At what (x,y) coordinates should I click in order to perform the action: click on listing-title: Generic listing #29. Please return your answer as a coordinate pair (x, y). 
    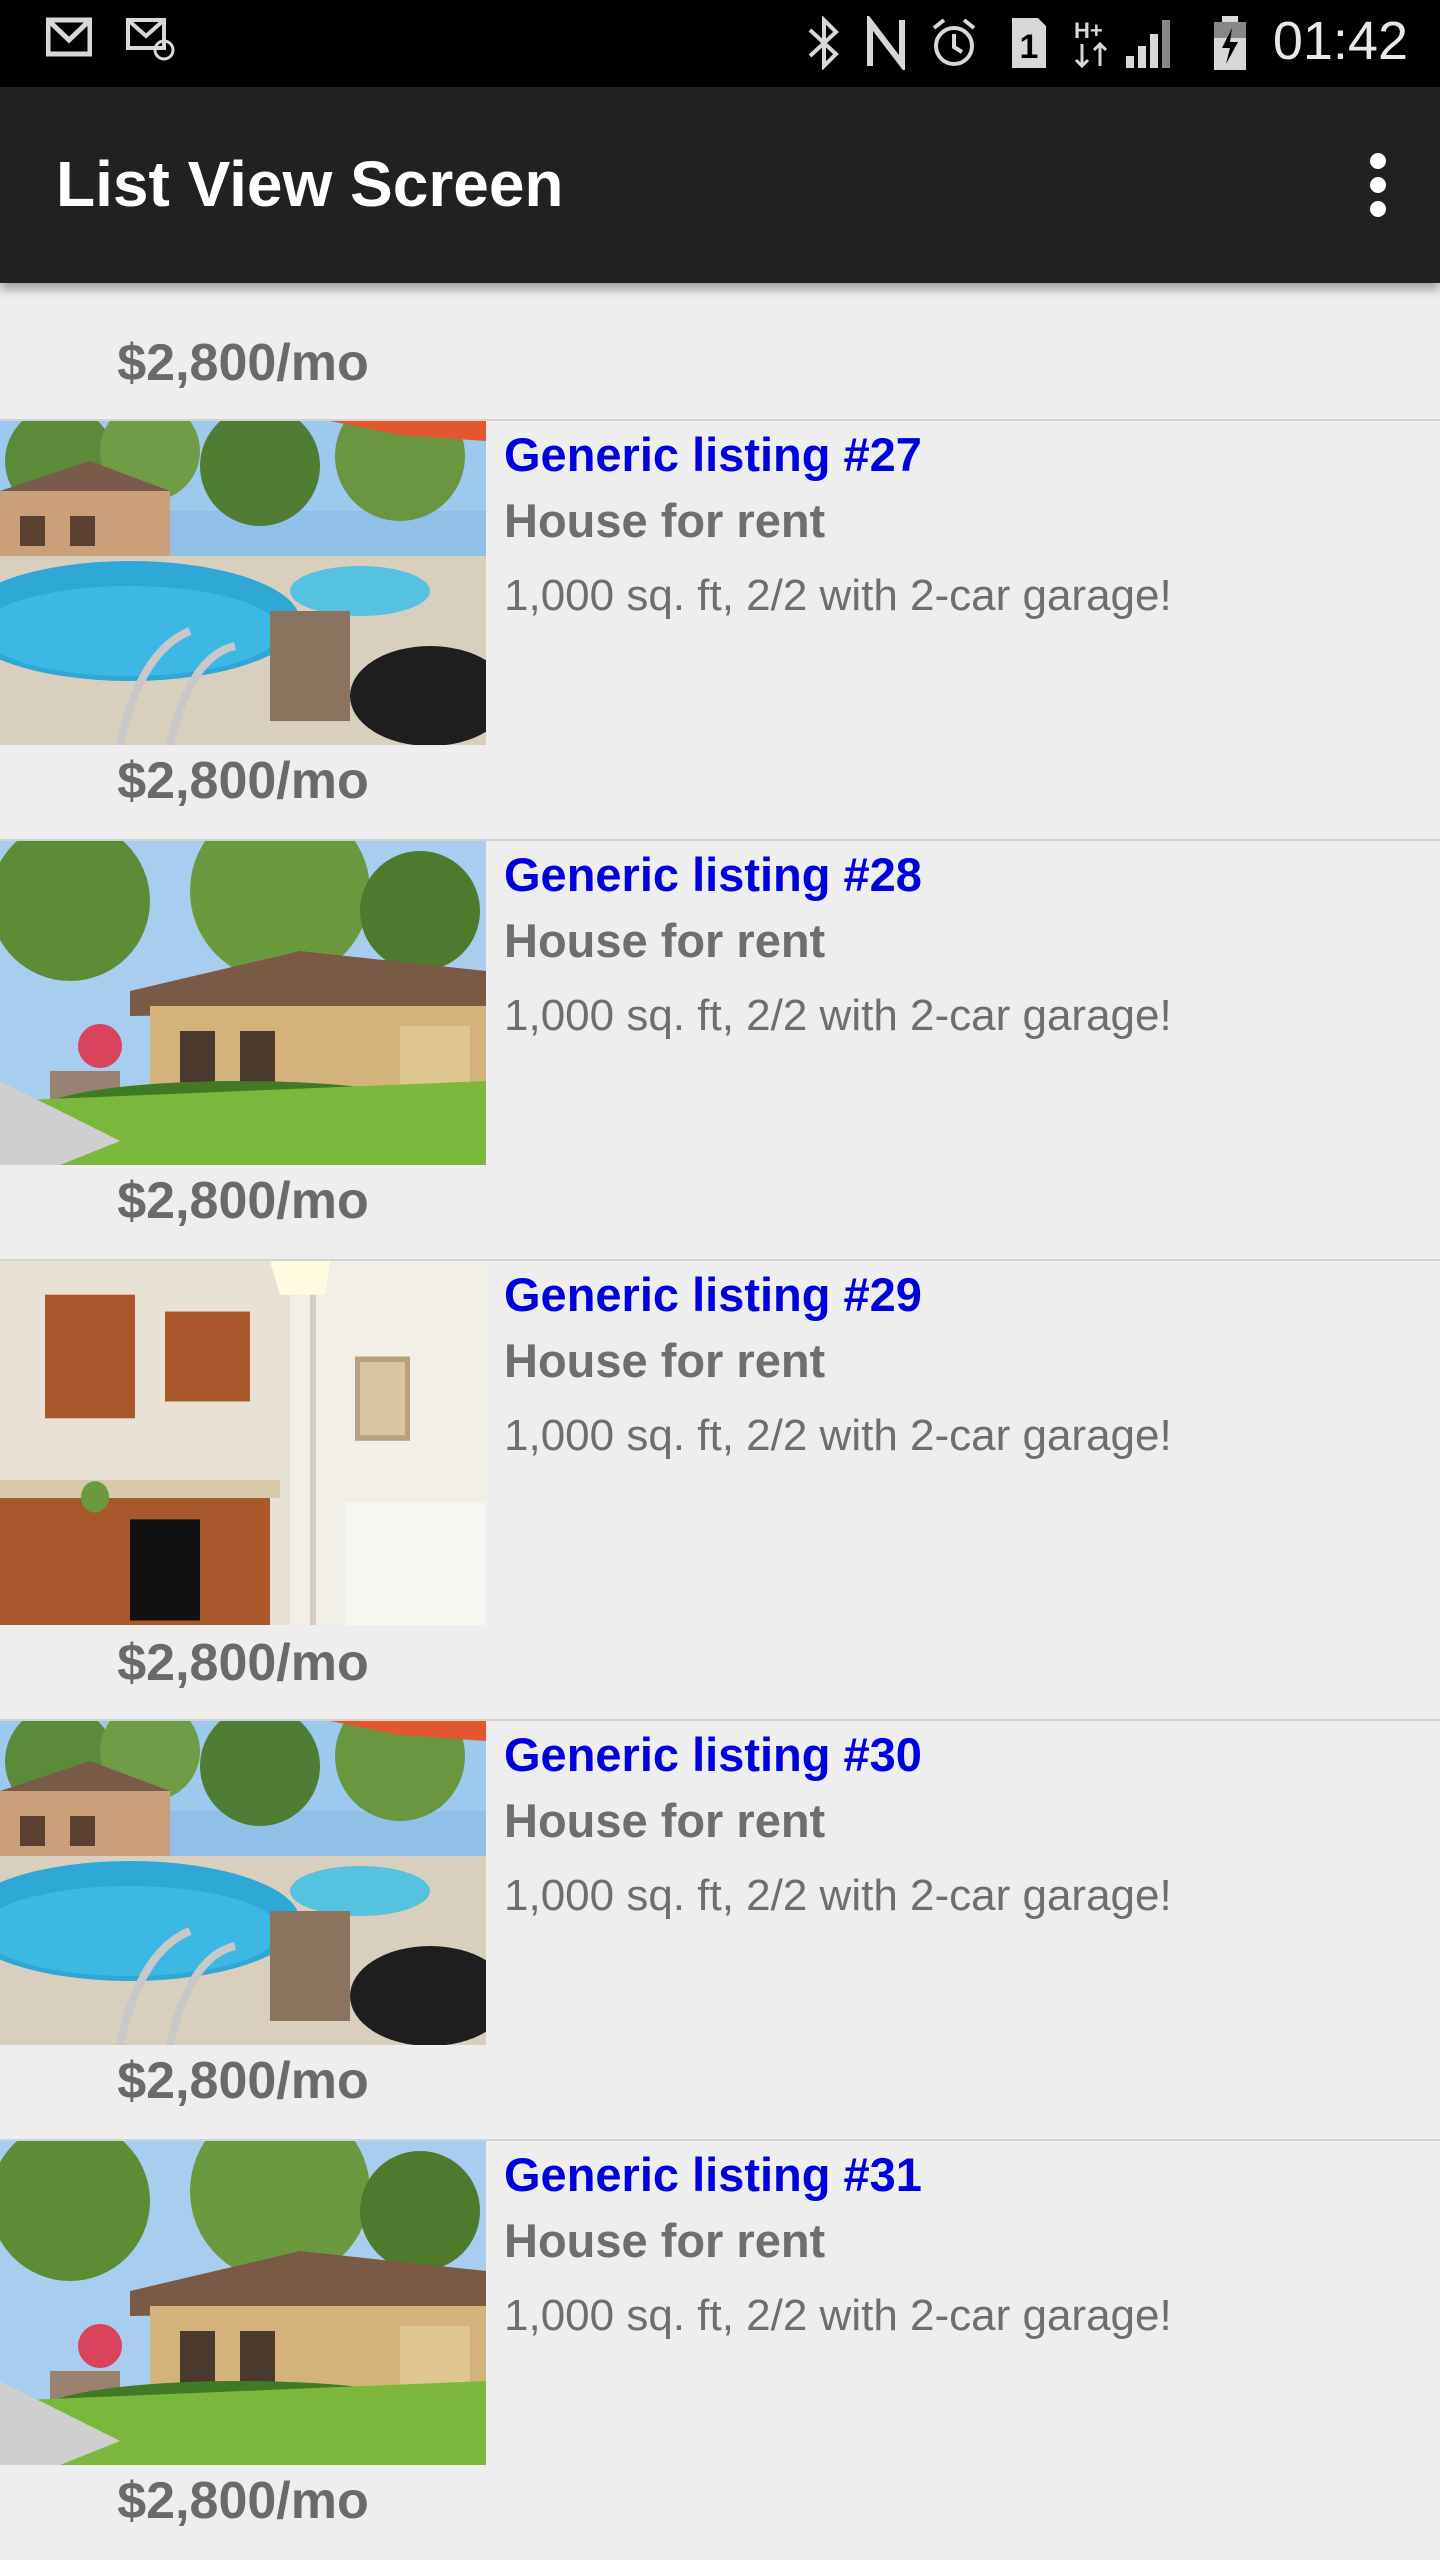
    Looking at the image, I should click on (713, 1294).